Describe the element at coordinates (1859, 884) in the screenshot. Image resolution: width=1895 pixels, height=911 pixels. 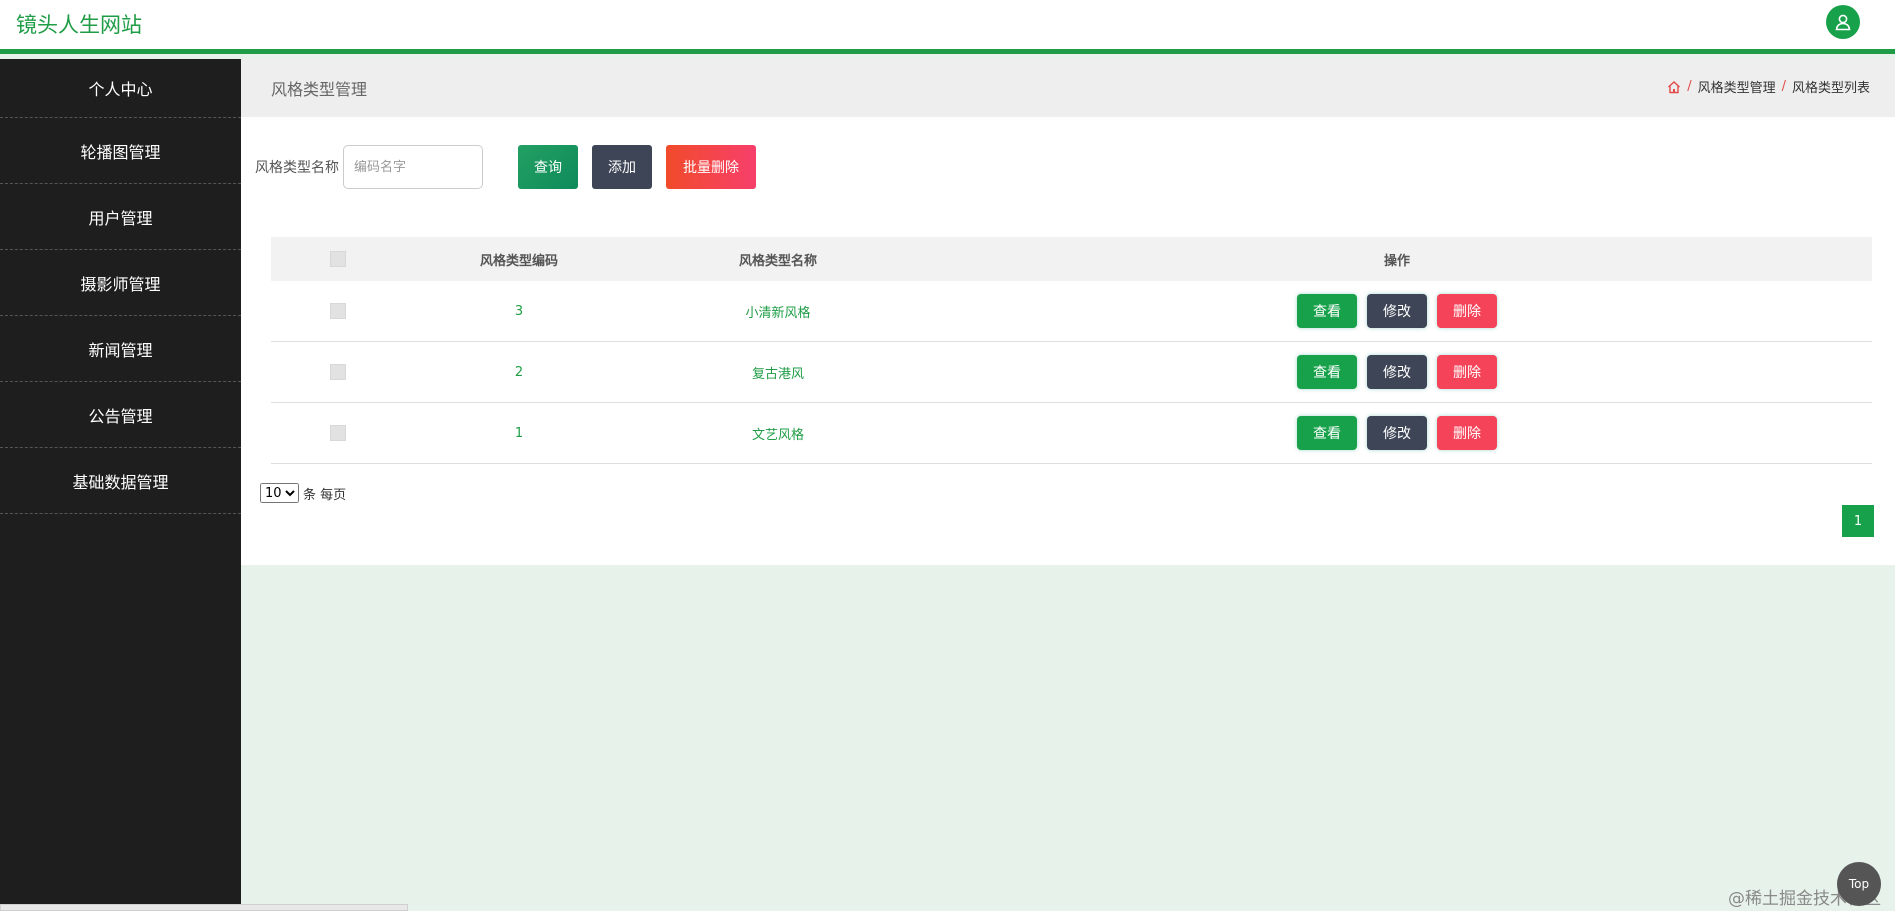
I see `back-to-top-button: Top` at that location.